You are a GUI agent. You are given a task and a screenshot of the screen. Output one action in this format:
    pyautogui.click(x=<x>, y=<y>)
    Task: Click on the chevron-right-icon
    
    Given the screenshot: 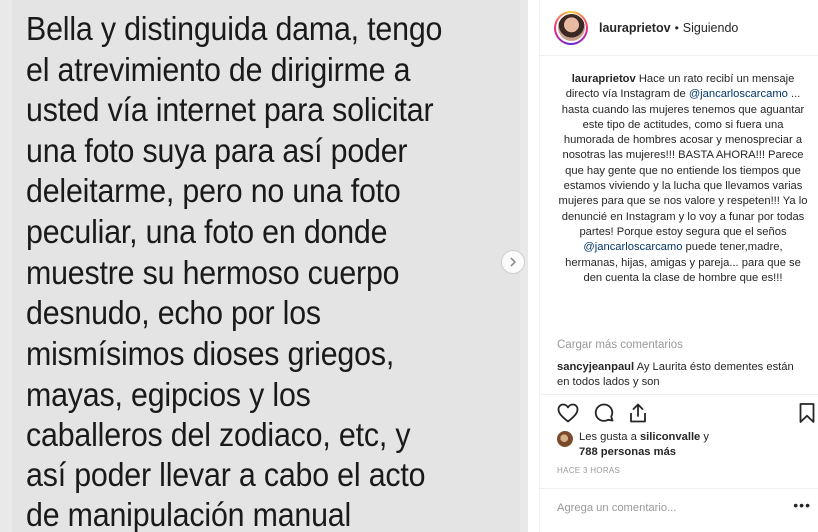 What is the action you would take?
    pyautogui.click(x=513, y=262)
    